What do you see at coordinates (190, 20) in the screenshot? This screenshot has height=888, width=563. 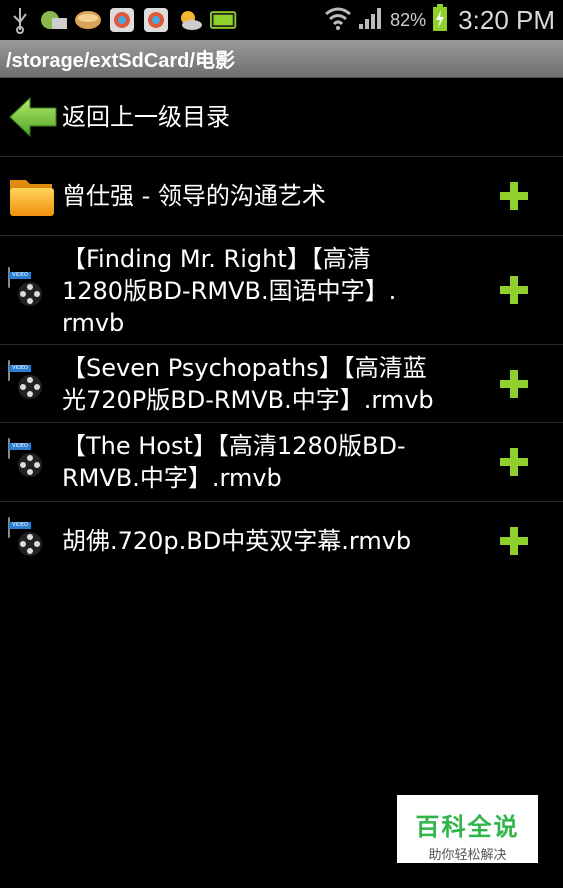 I see `weather-icon` at bounding box center [190, 20].